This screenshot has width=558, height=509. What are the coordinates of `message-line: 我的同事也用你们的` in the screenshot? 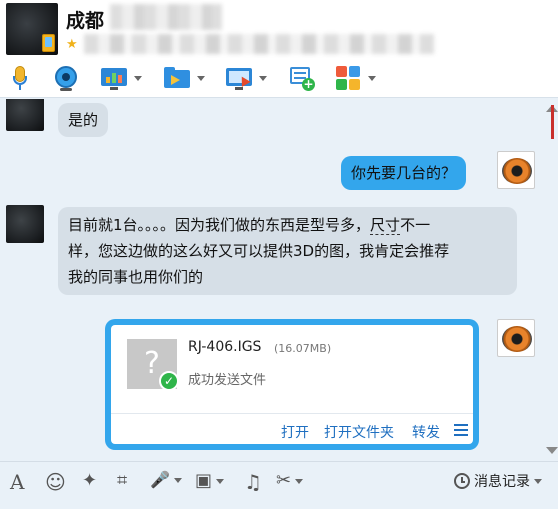 It's located at (136, 277).